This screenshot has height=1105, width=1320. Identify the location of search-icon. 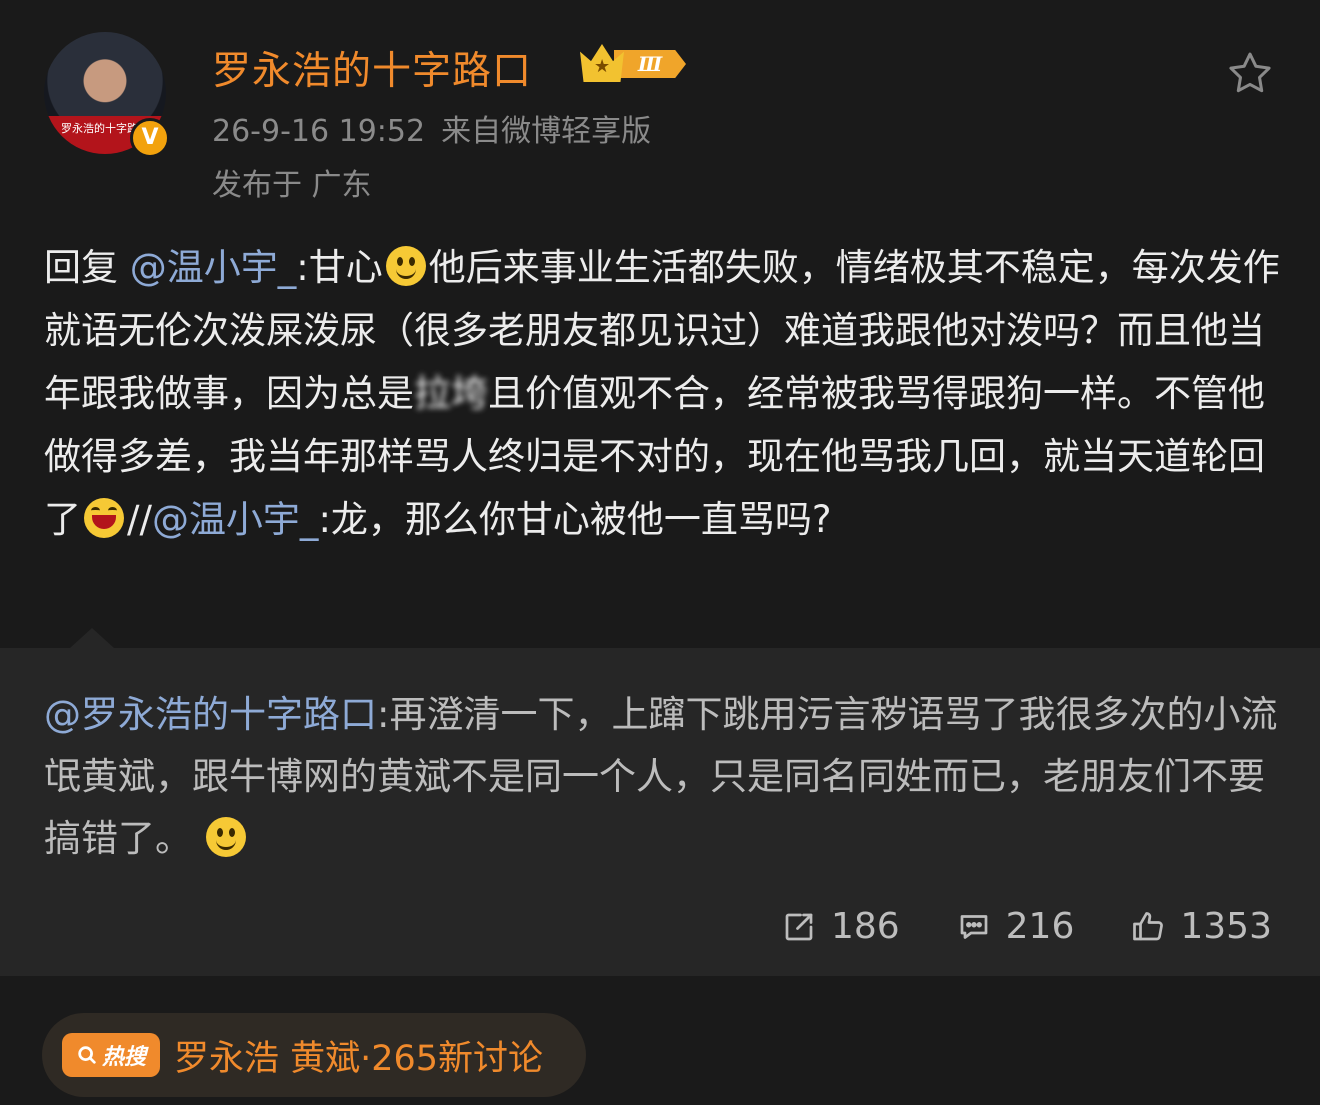
(87, 1055).